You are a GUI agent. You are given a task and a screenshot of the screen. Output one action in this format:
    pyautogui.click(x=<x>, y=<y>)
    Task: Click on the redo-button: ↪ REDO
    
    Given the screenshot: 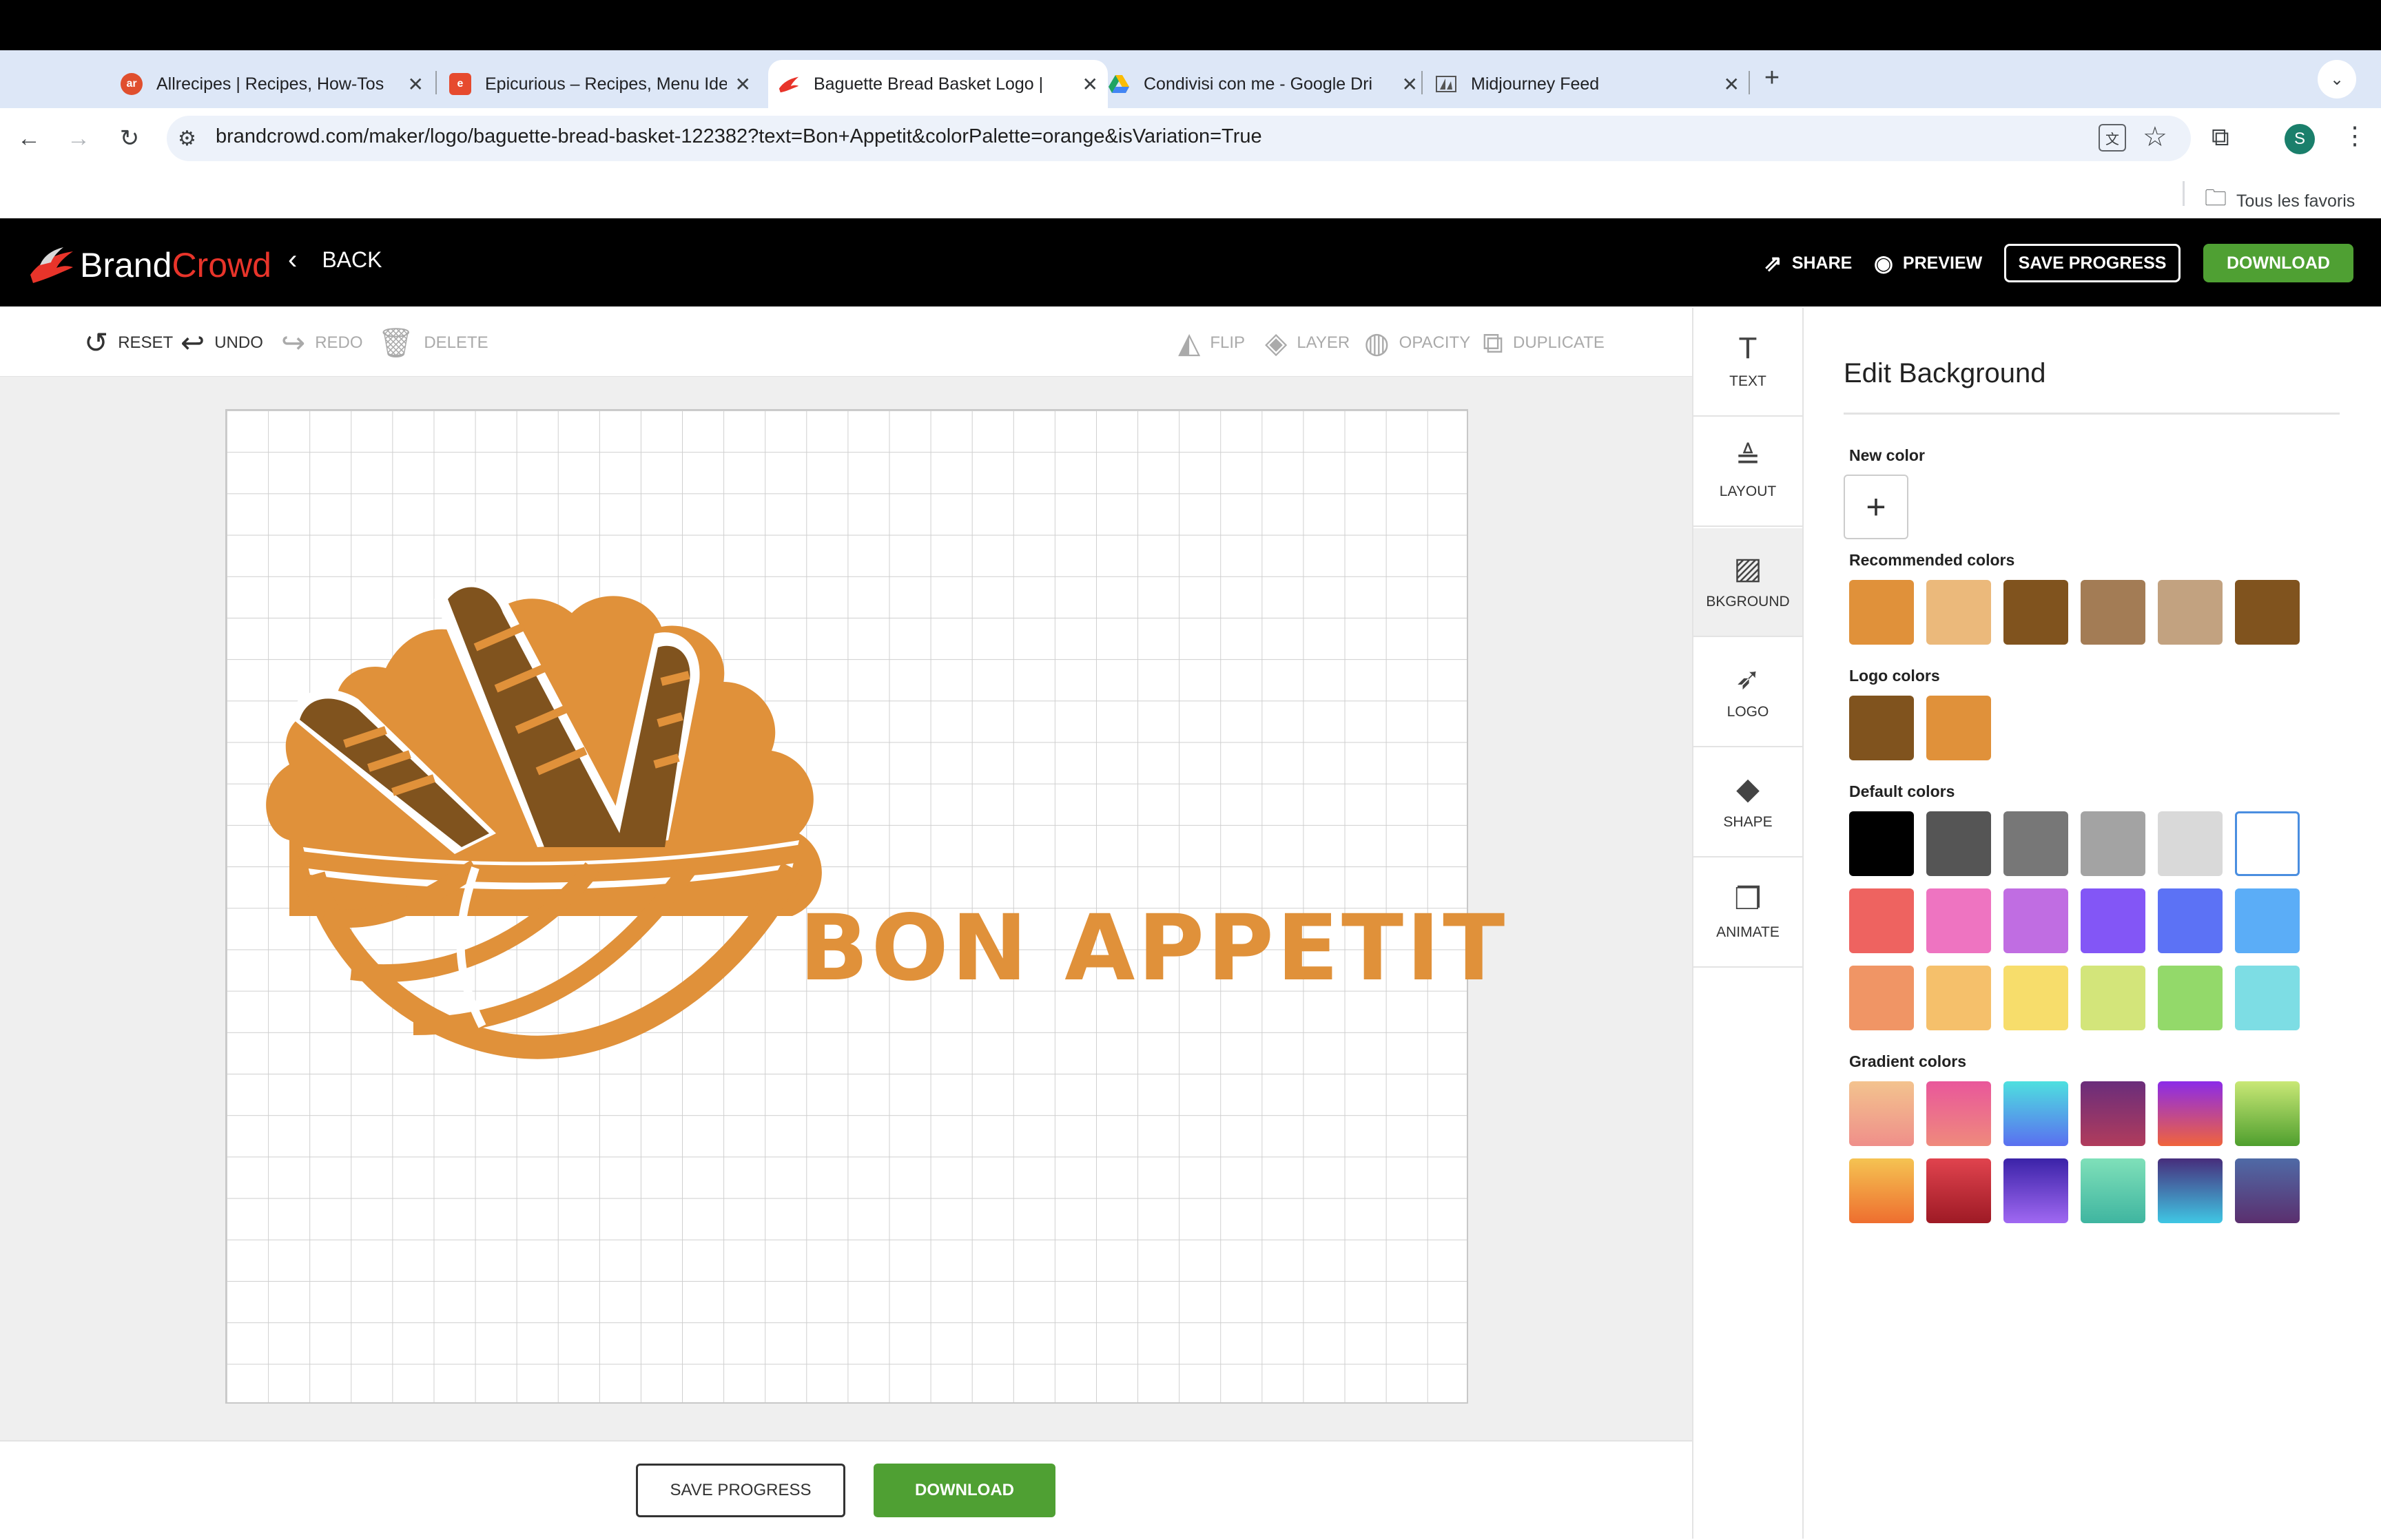 What is the action you would take?
    pyautogui.click(x=322, y=343)
    